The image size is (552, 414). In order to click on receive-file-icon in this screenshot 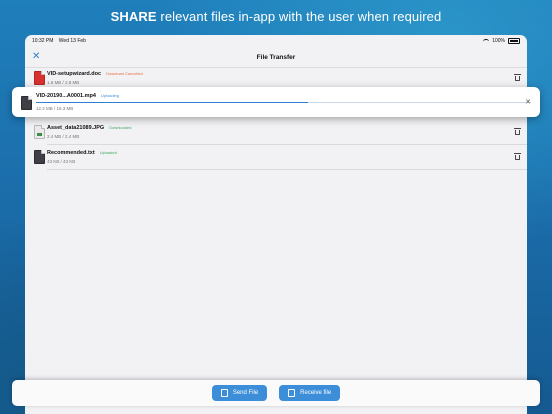, I will do `click(292, 393)`.